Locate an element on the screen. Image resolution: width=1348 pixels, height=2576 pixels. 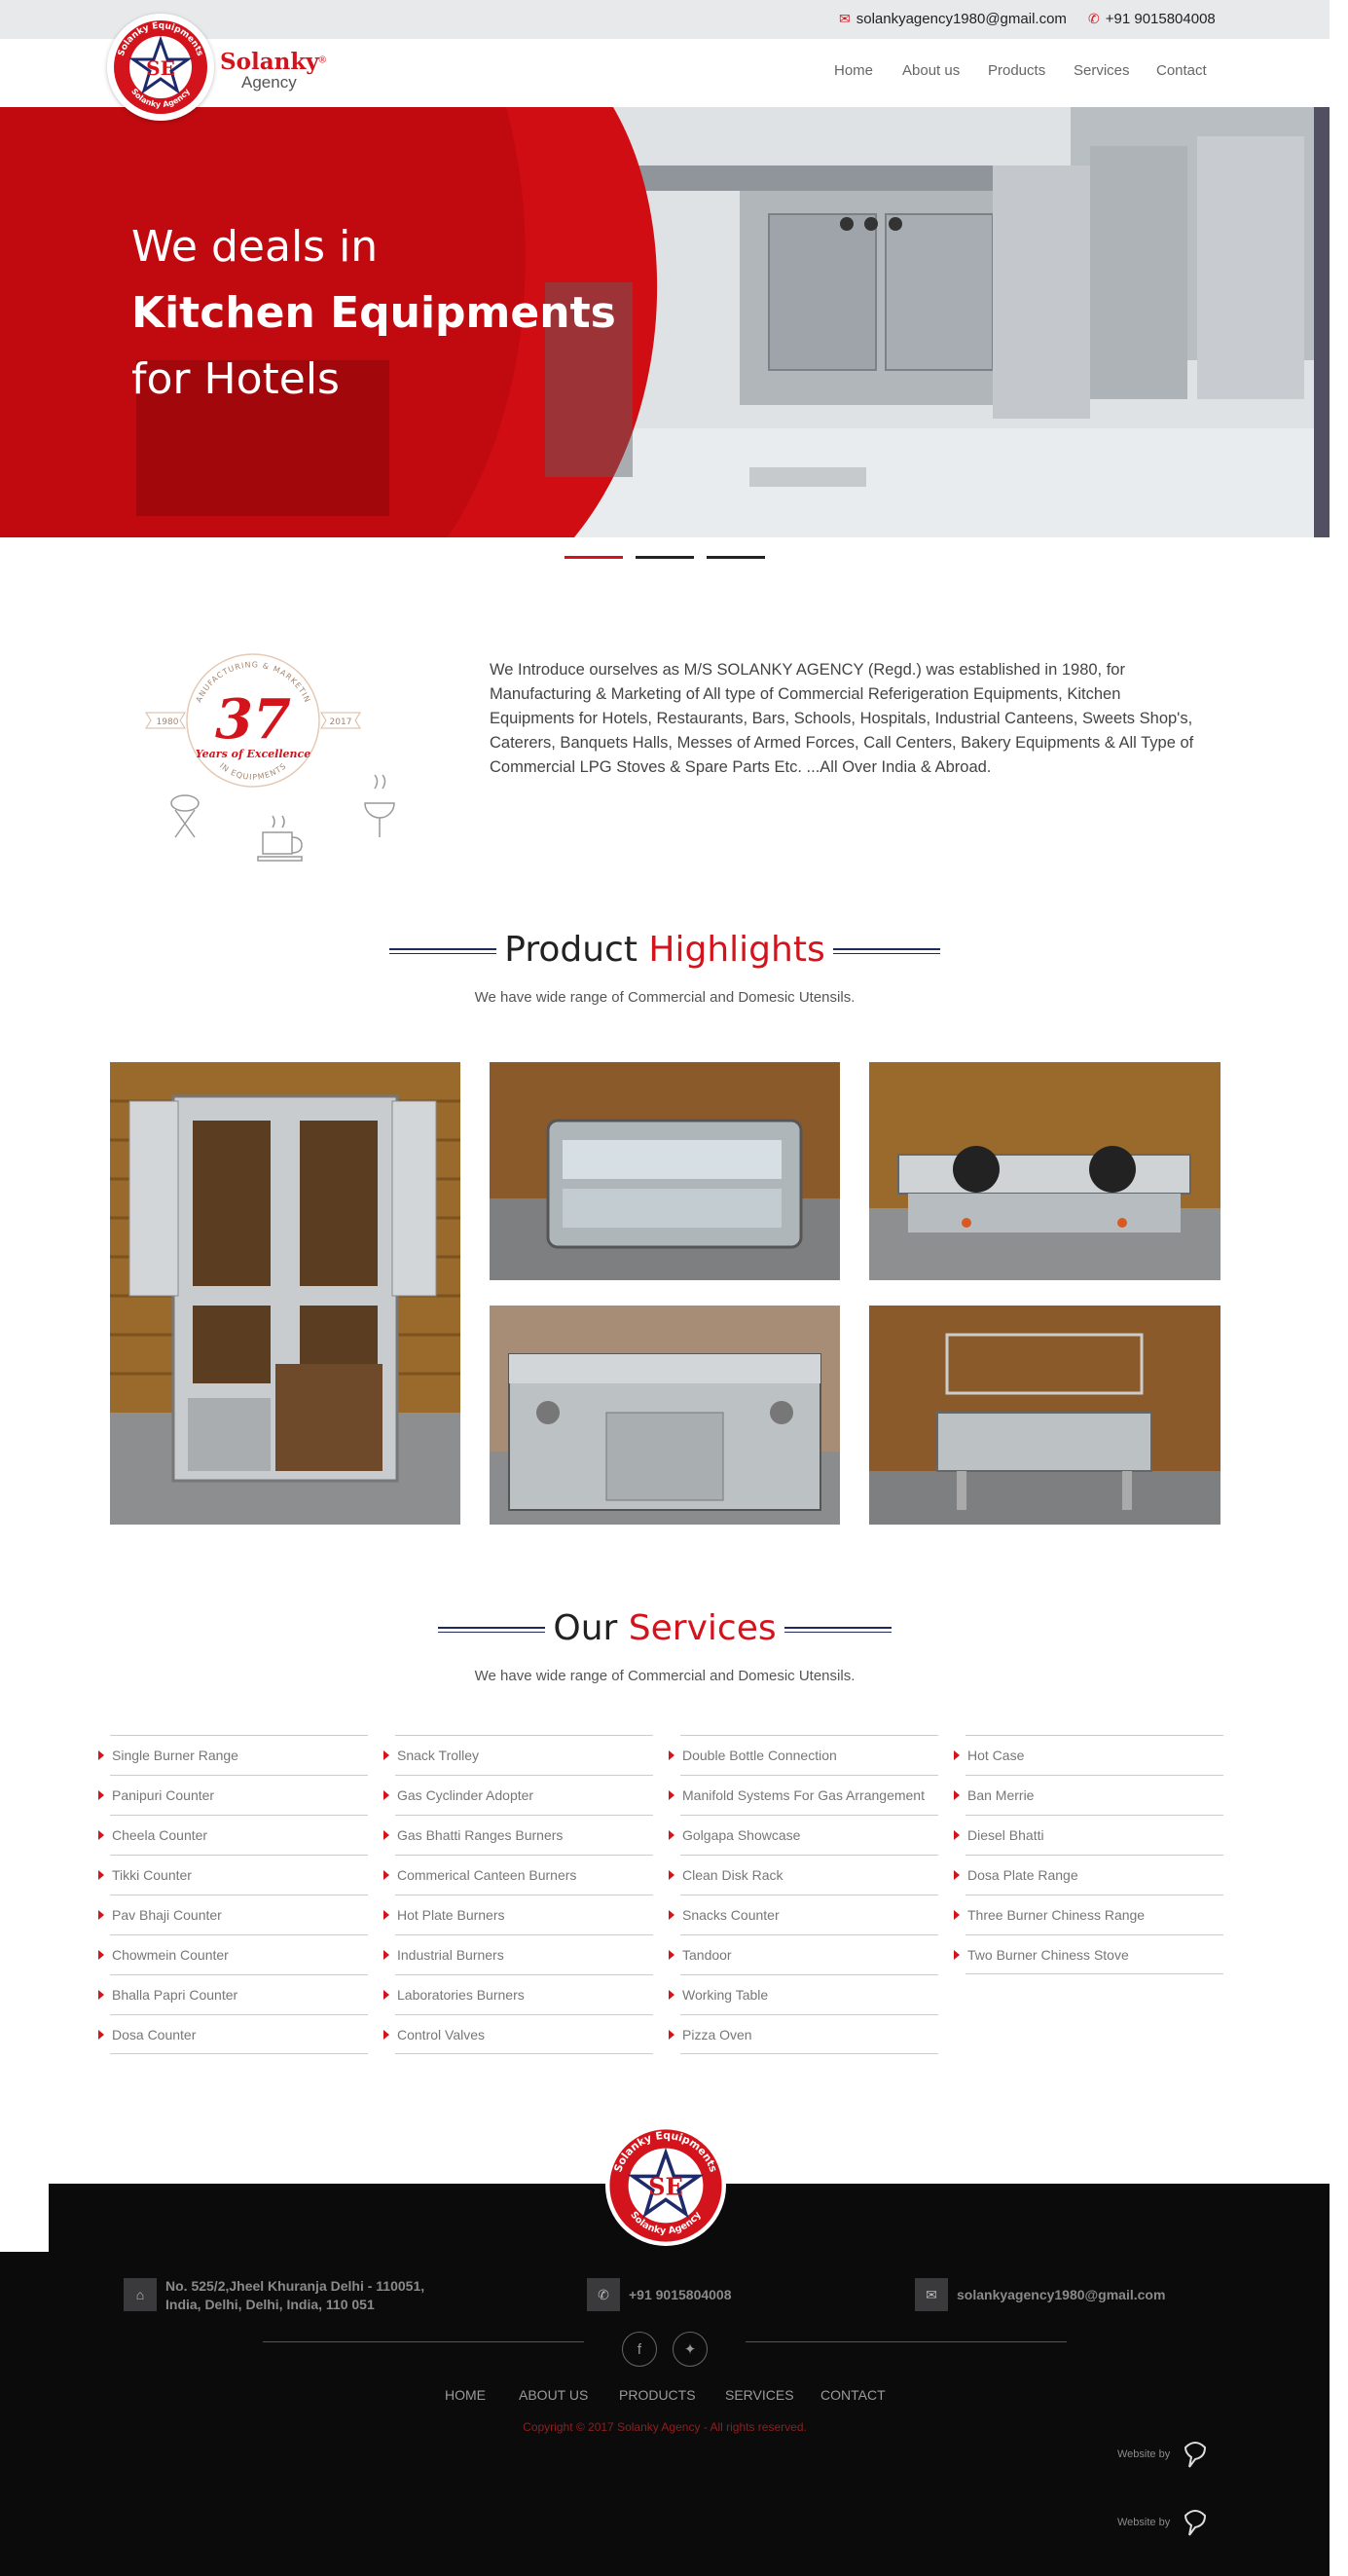
service-item: Pav Bhaji Counter is located at coordinates (233, 1914).